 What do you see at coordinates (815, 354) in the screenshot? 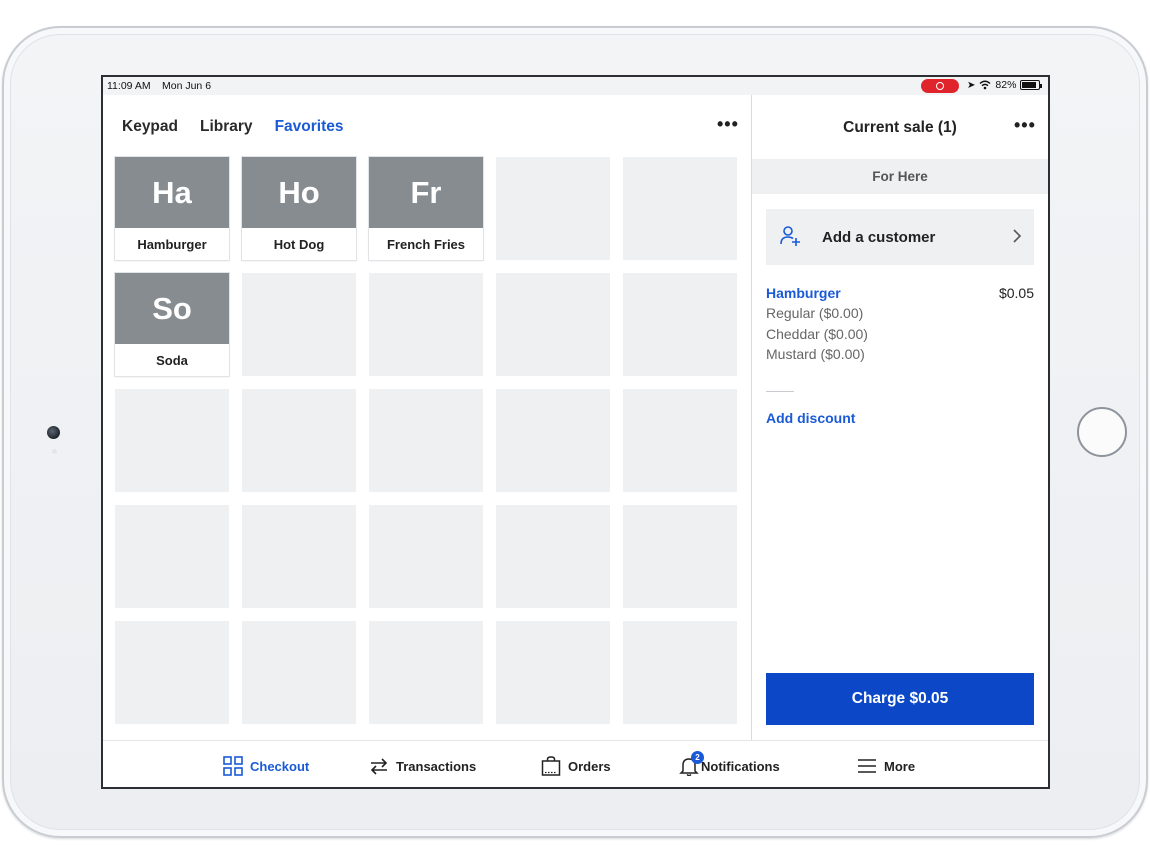
I see `line-item-modifier: Mustard ($0.00)` at bounding box center [815, 354].